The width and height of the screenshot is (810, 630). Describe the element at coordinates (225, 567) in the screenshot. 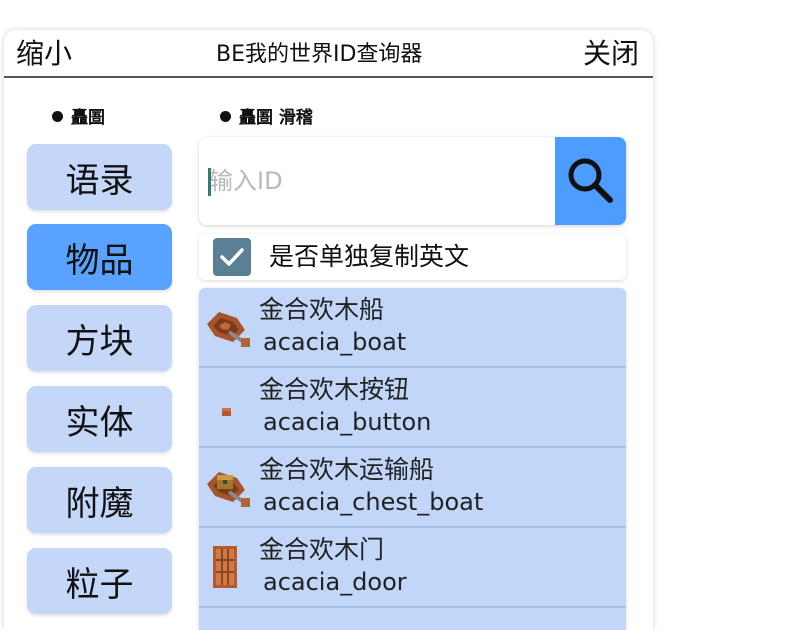

I see `acacia-door-icon` at that location.